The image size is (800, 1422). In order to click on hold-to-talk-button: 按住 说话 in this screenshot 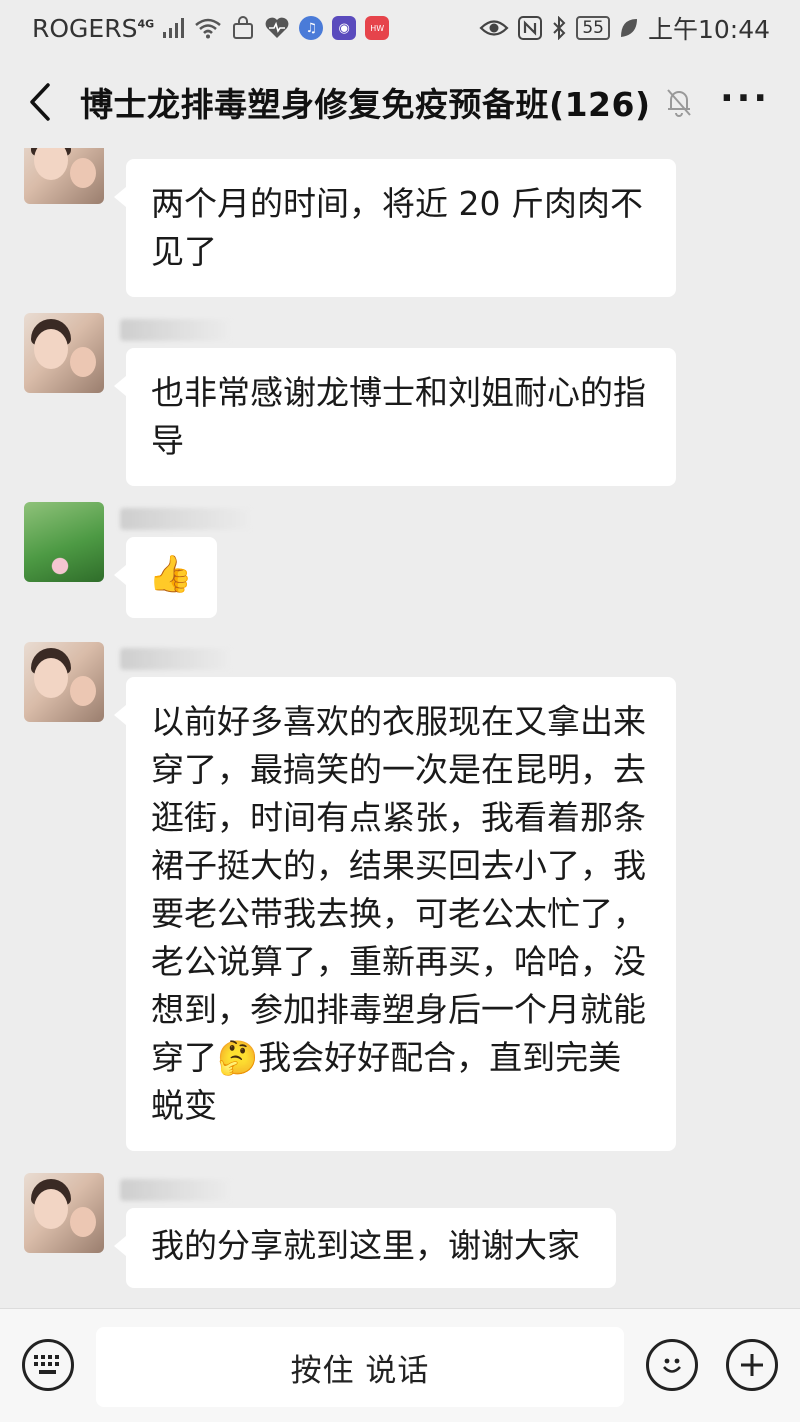, I will do `click(360, 1367)`.